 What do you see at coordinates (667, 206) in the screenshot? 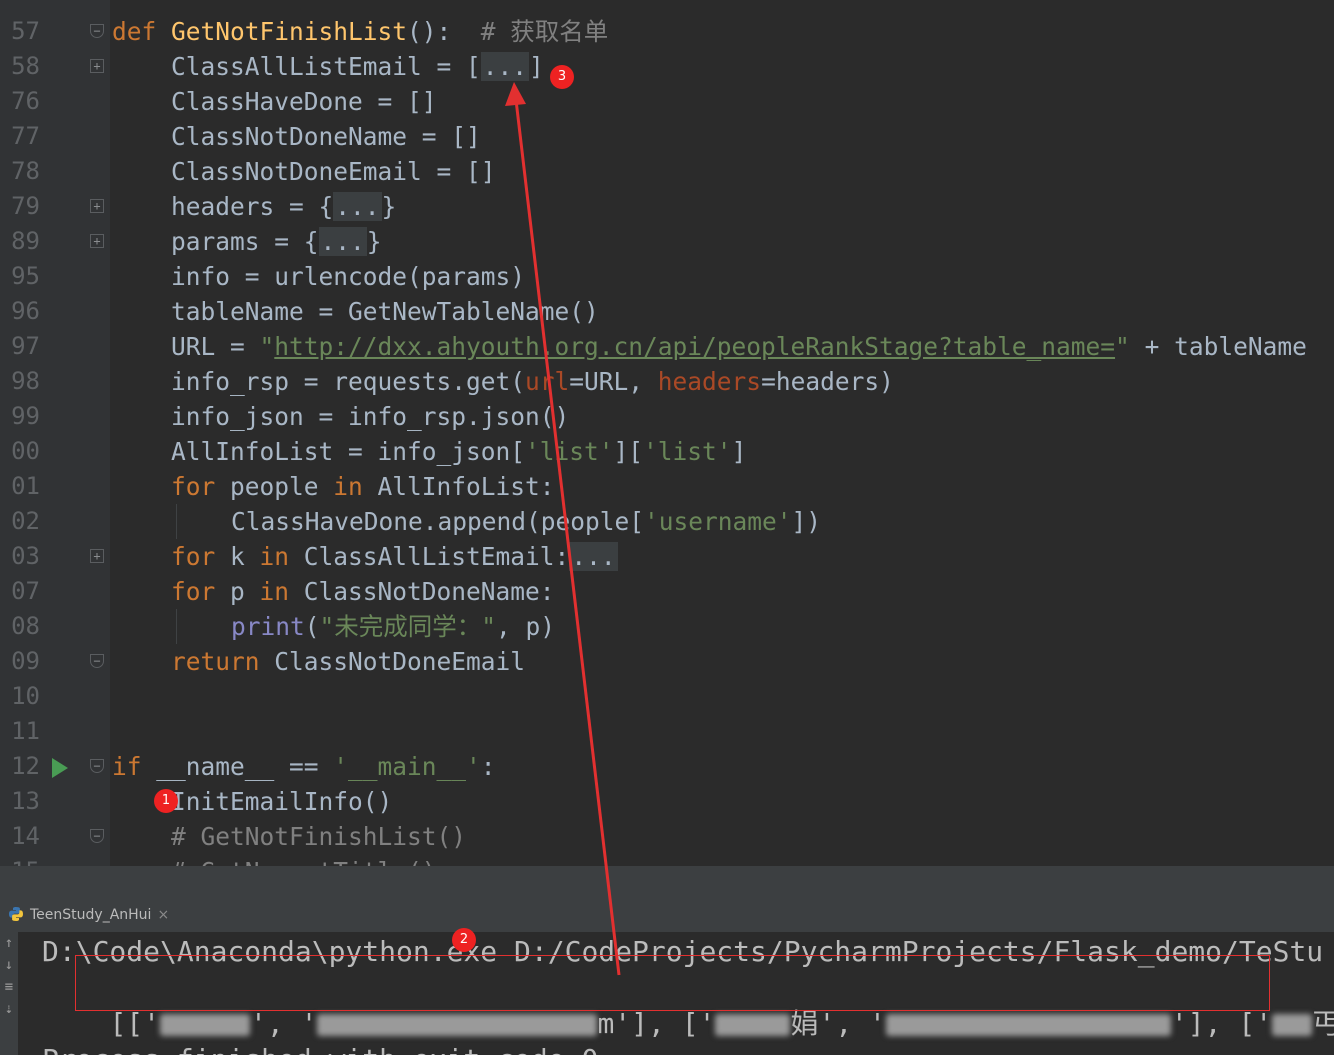
I see `code-line: 79 + headers = {...}` at bounding box center [667, 206].